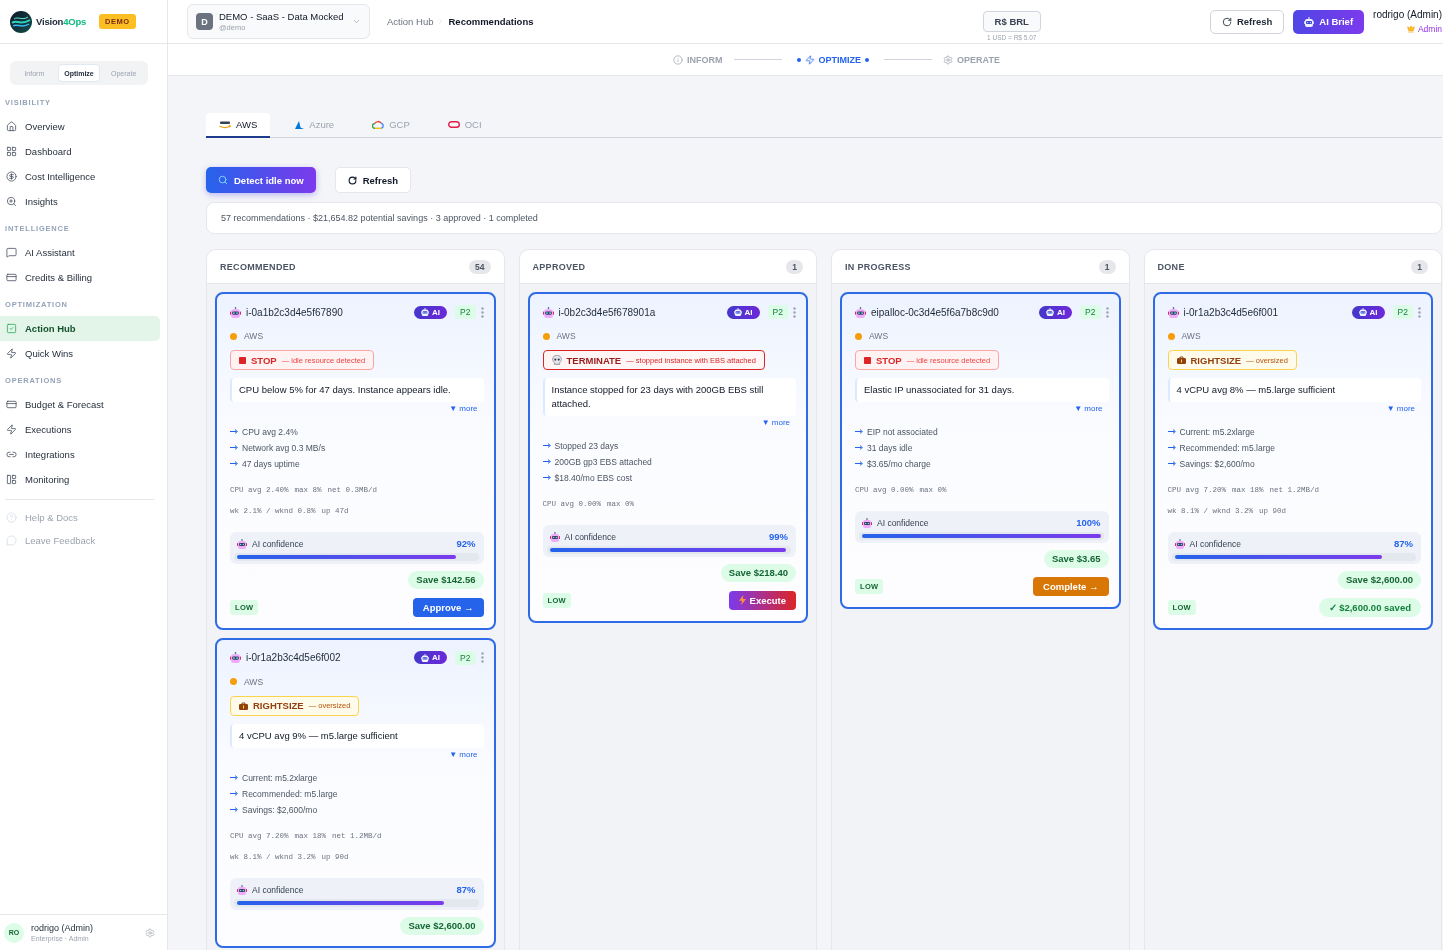 This screenshot has height=950, width=1443. I want to click on approve-button: Approve →, so click(448, 607).